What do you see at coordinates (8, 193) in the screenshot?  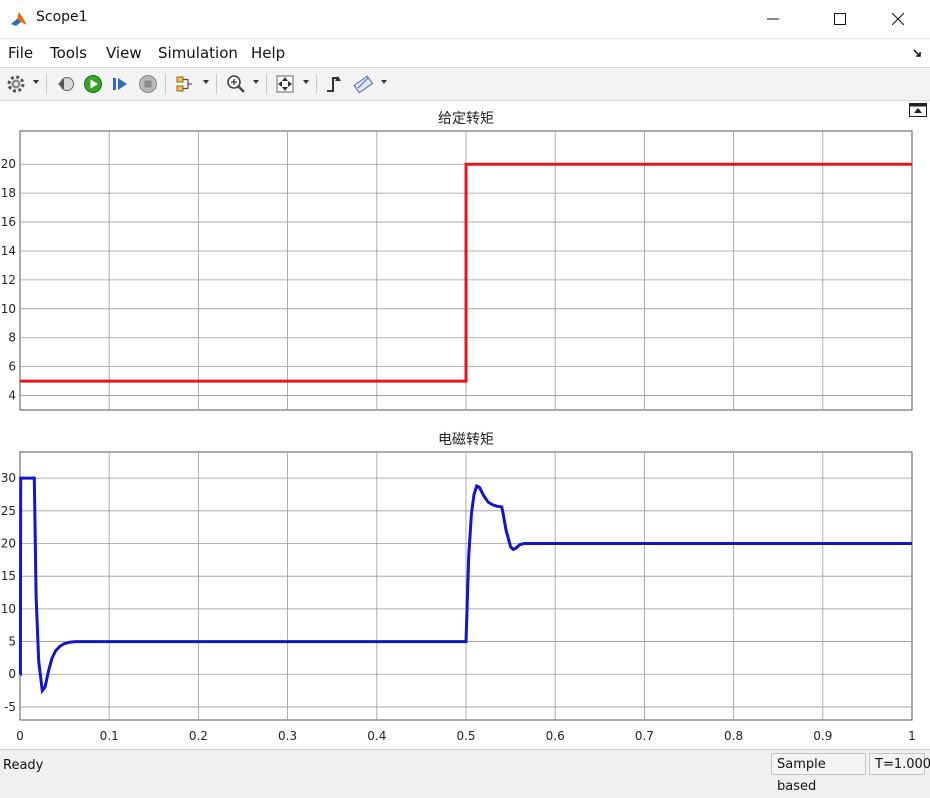 I see `y-tick-label: 18` at bounding box center [8, 193].